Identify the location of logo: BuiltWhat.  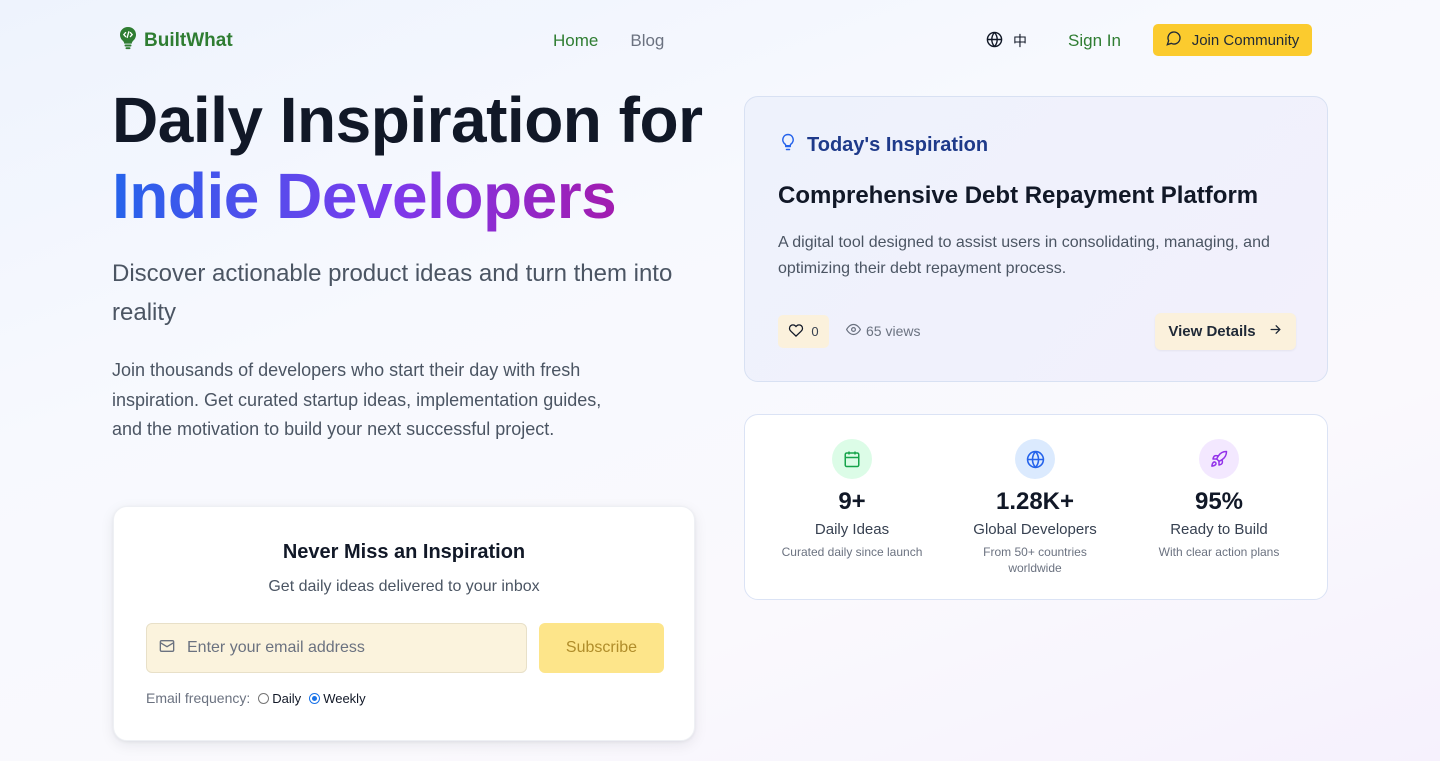
(175, 40).